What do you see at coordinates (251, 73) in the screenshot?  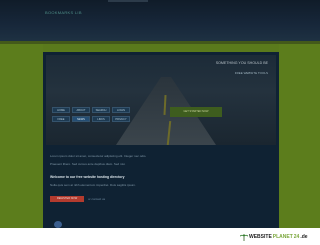 I see `hero-subtitle: FREE WEBSITE TOOLS` at bounding box center [251, 73].